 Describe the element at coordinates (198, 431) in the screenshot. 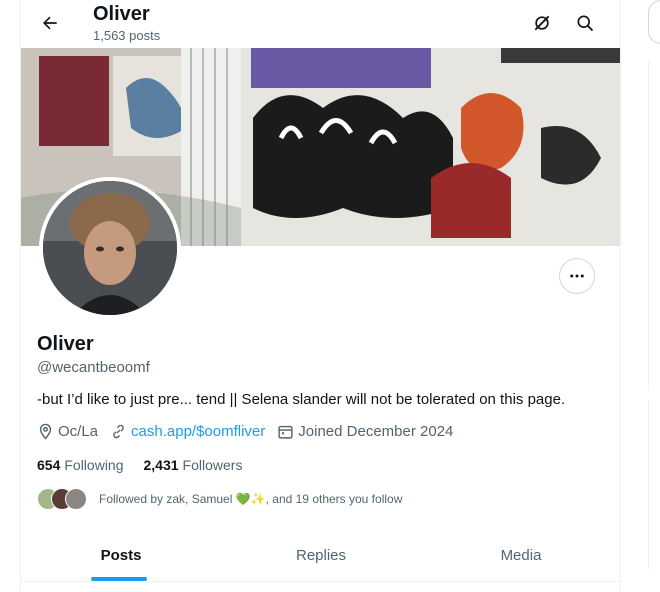

I see `website-link: cash.app/$oomfliver` at that location.